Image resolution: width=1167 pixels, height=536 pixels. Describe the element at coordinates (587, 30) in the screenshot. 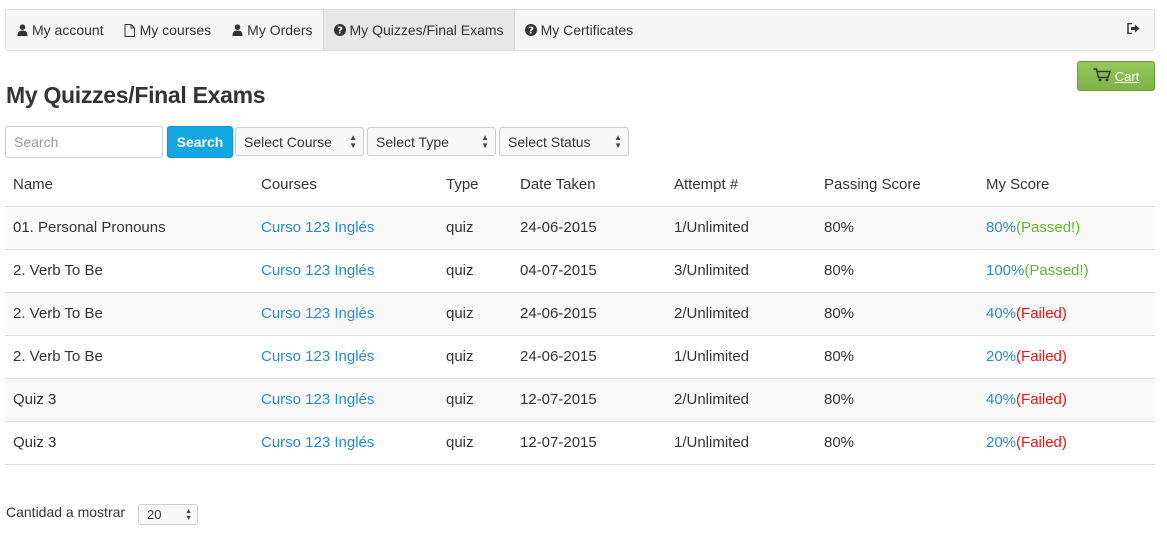

I see `nav-label: My Certificates` at that location.